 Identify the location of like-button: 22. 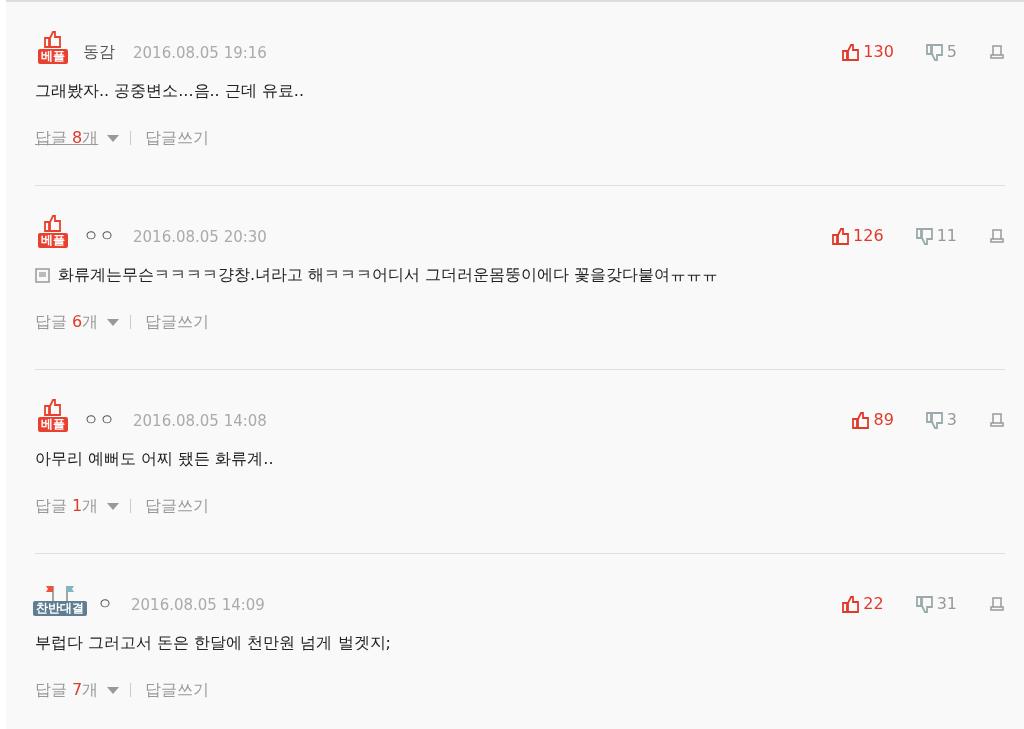
(863, 604).